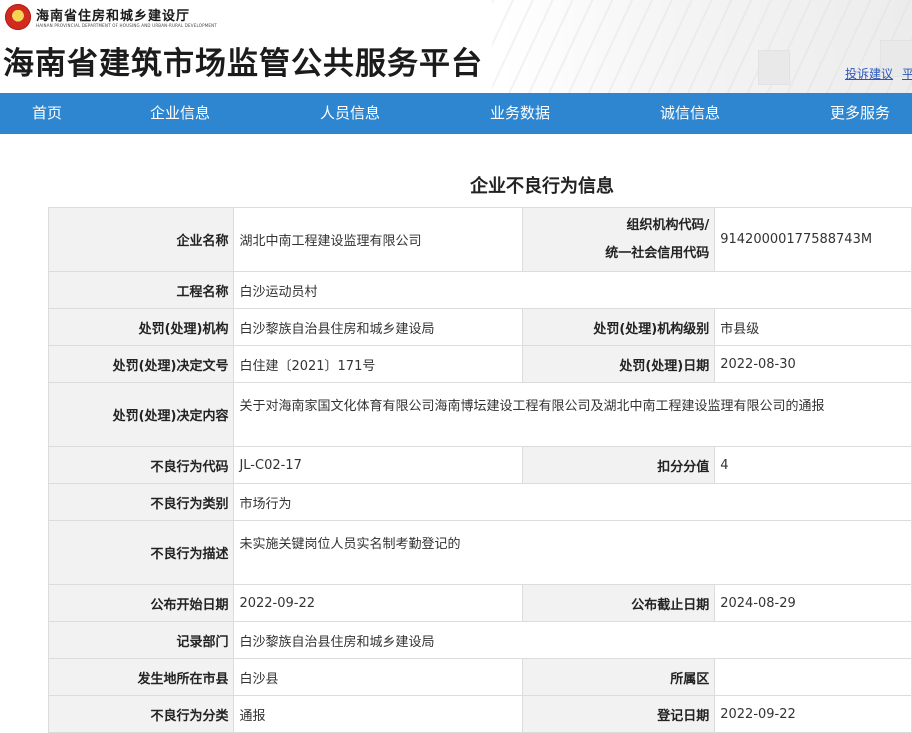  What do you see at coordinates (141, 502) in the screenshot?
I see `behavior-category-label: 不良行为类别` at bounding box center [141, 502].